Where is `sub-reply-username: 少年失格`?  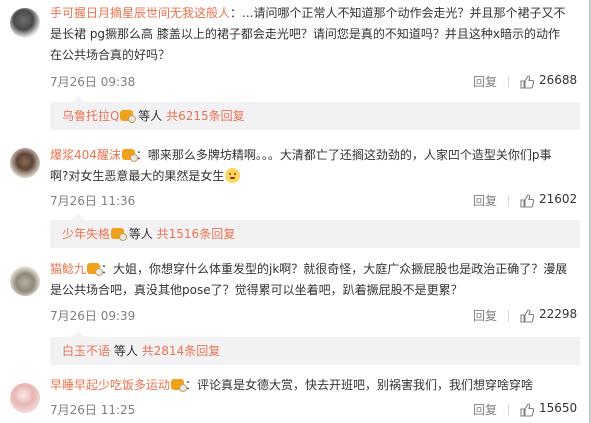
sub-reply-username: 少年失格 is located at coordinates (86, 234).